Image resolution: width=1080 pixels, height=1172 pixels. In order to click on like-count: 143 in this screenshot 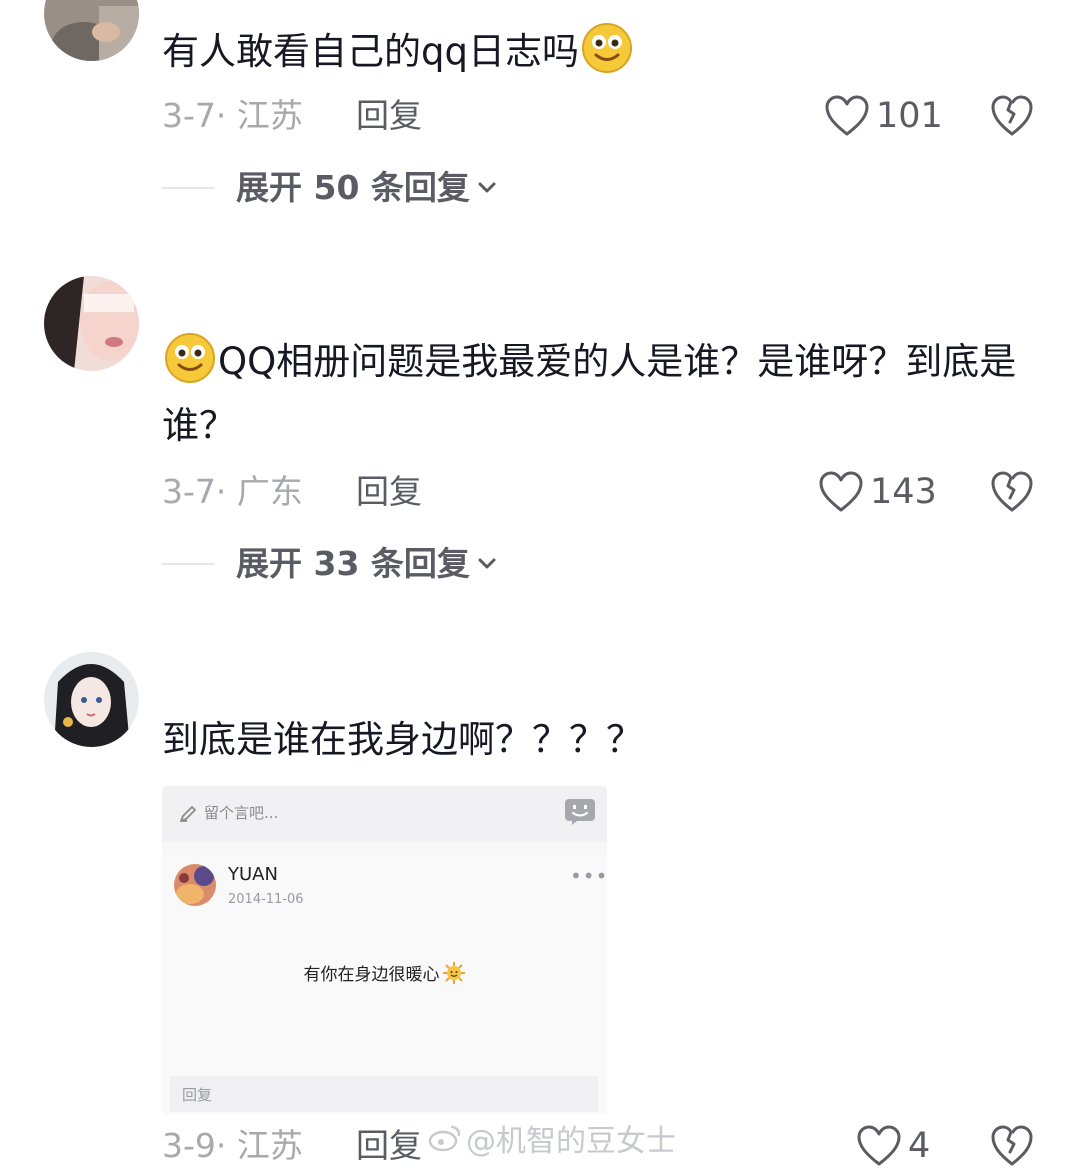, I will do `click(903, 492)`.